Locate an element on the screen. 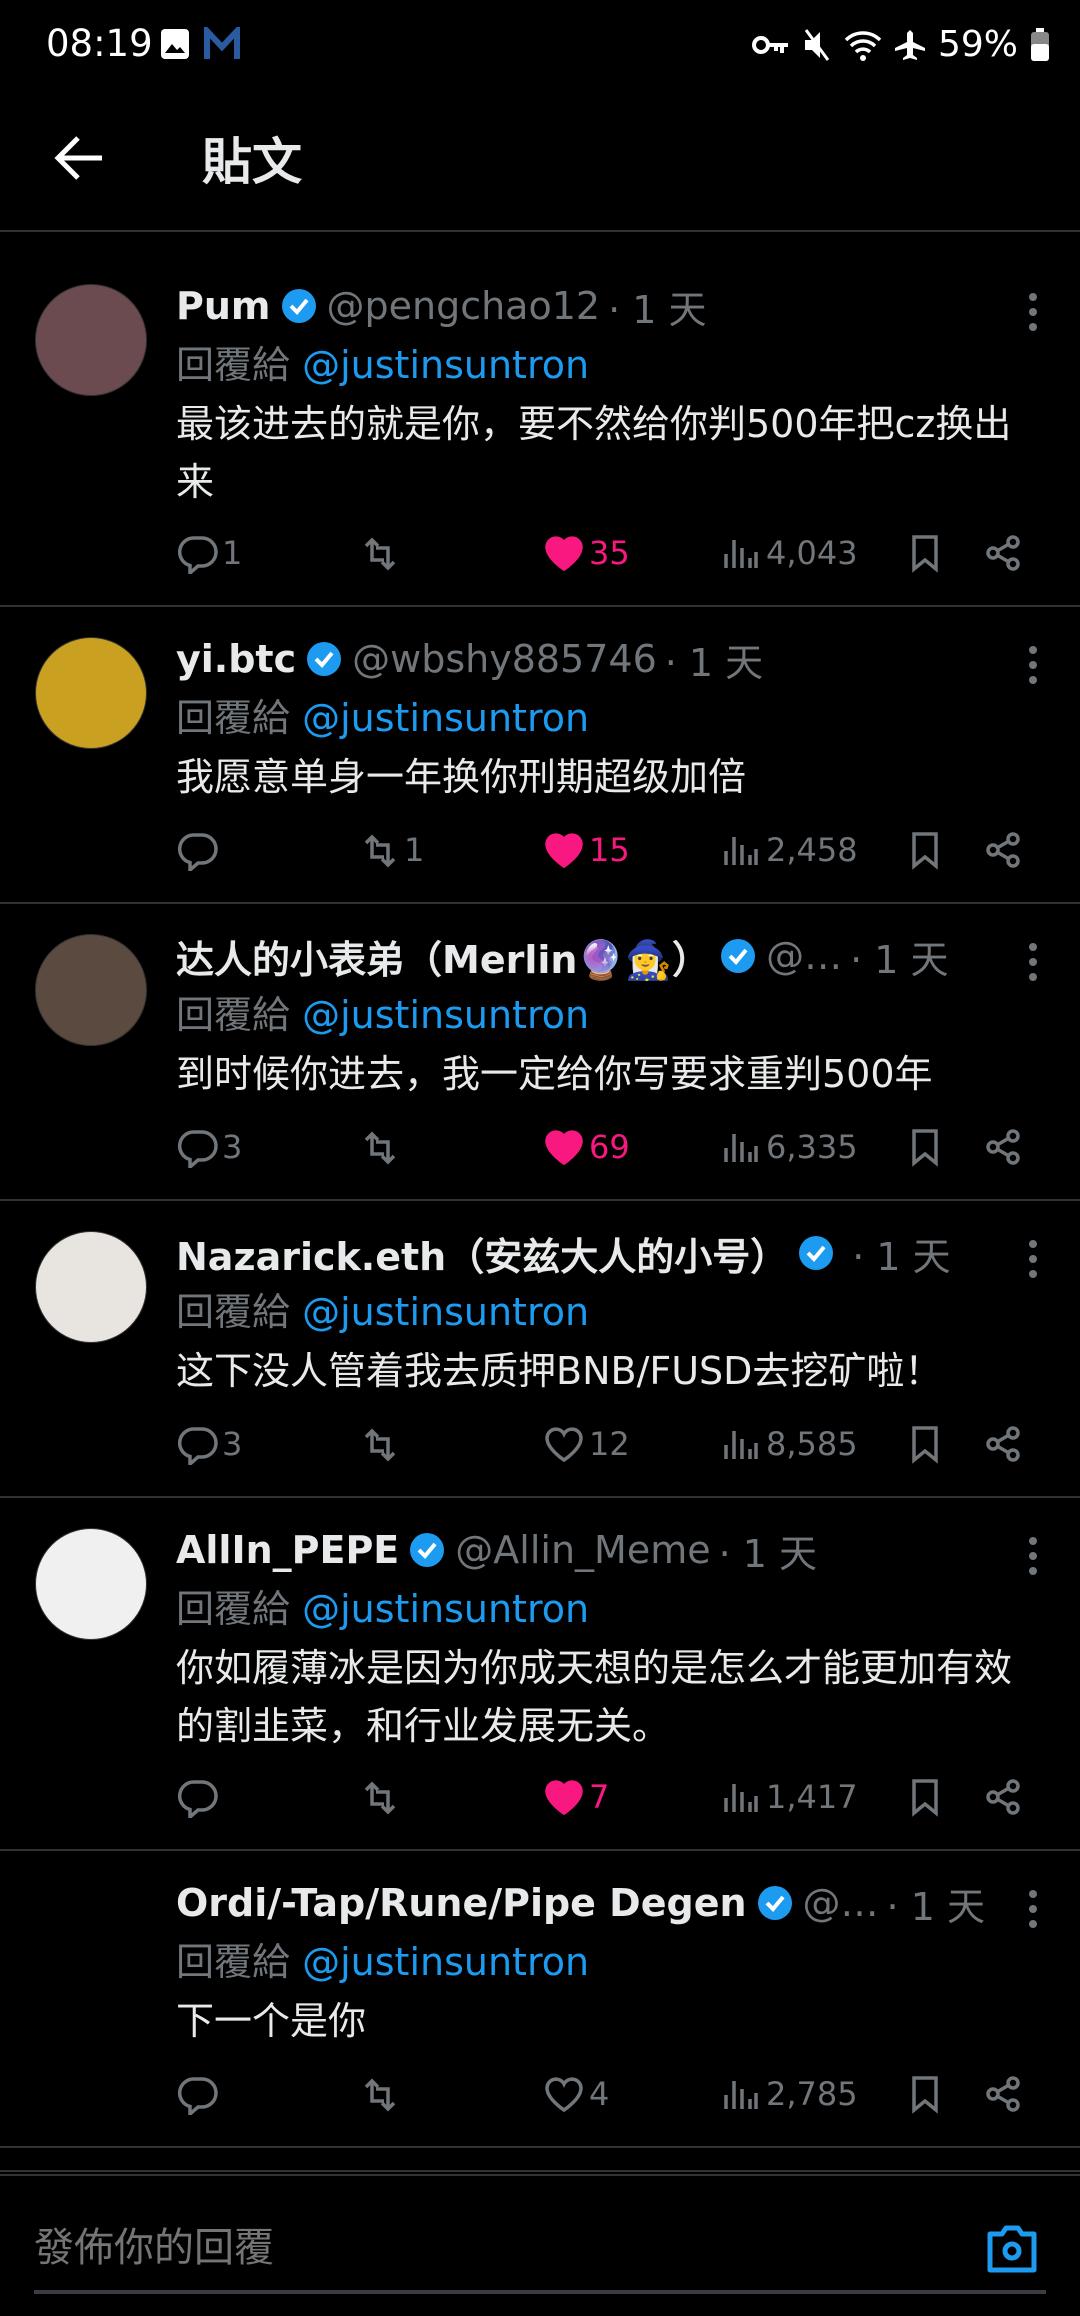  like-button: 35 is located at coordinates (586, 553).